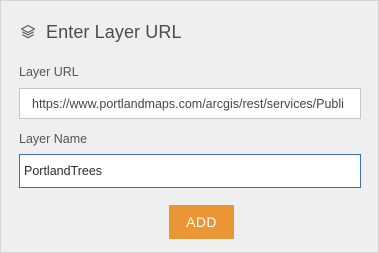  Describe the element at coordinates (190, 103) in the screenshot. I see `layer-url-input` at that location.